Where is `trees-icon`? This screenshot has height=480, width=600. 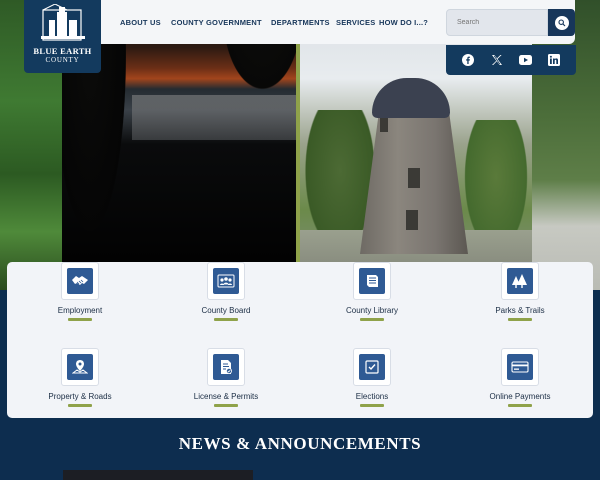 trees-icon is located at coordinates (519, 281).